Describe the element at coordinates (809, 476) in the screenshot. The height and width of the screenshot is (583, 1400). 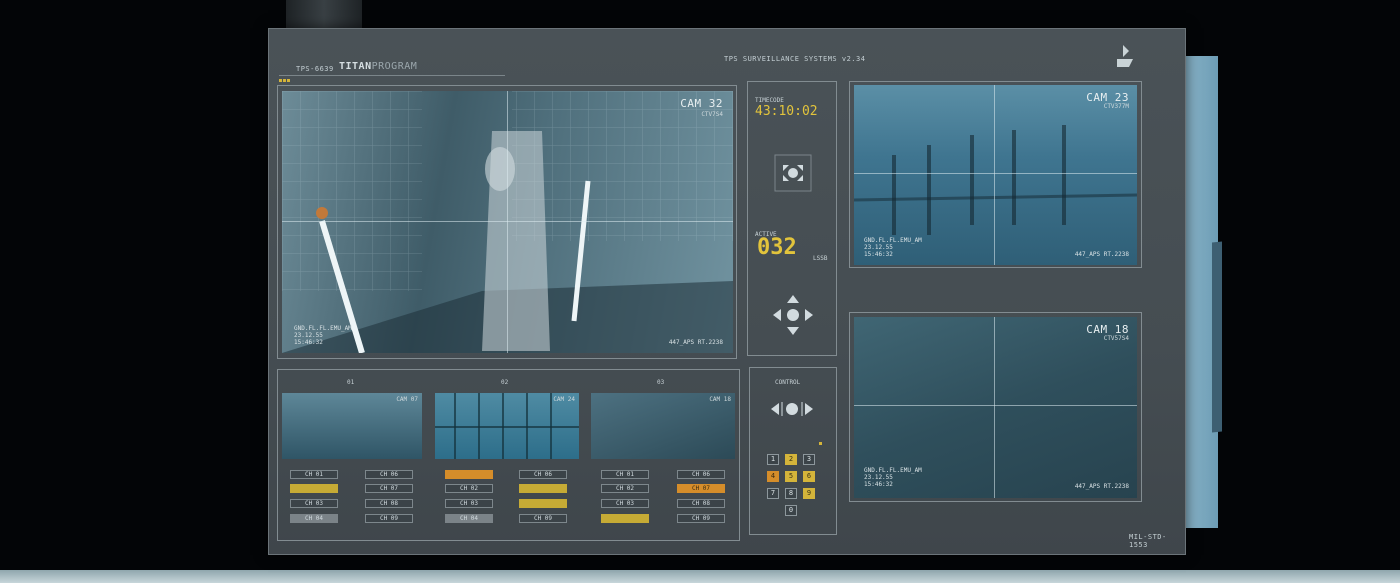
I see `keypad-key: 6` at that location.